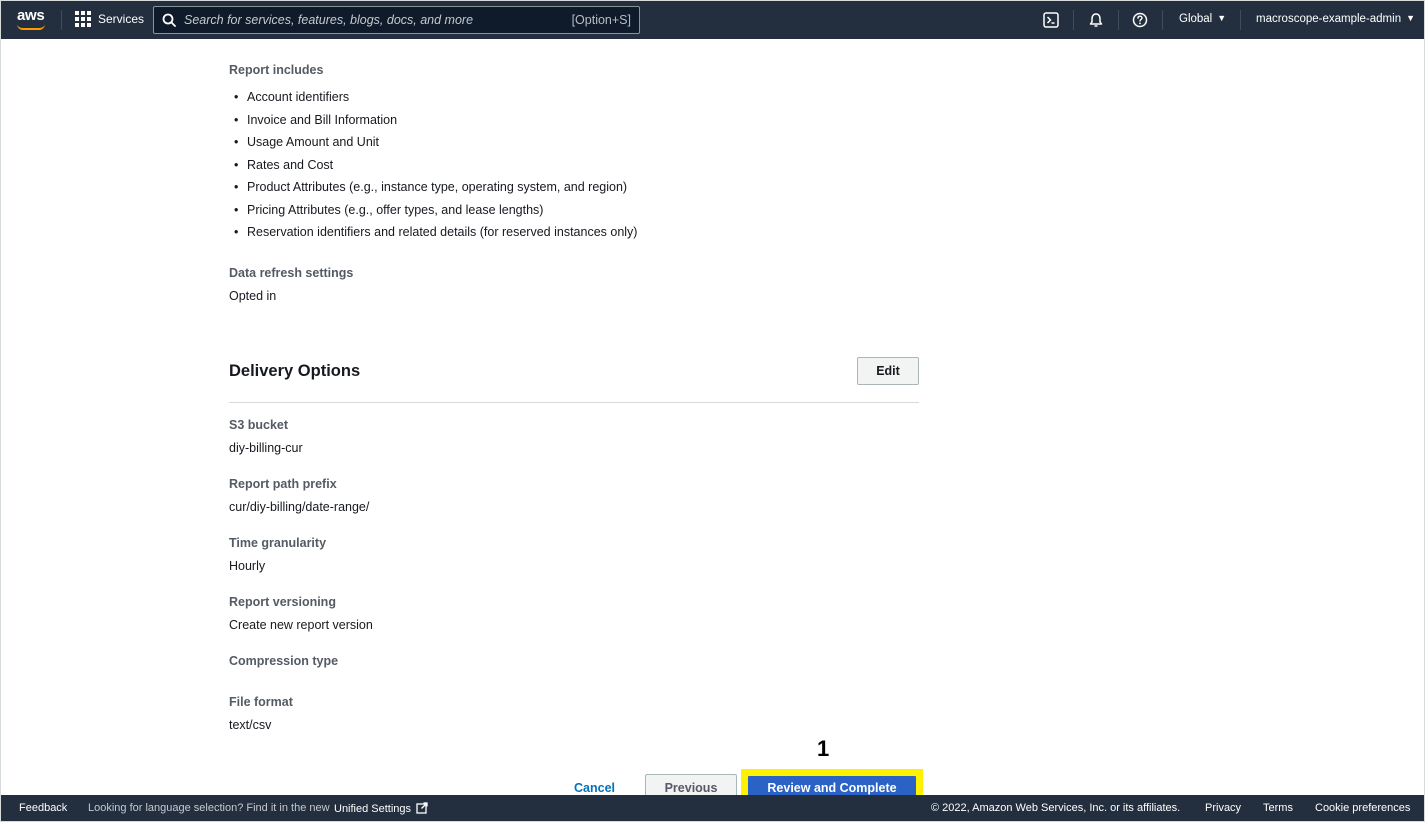 Image resolution: width=1425 pixels, height=822 pixels. I want to click on account-label: macroscope-example-admin, so click(1329, 19).